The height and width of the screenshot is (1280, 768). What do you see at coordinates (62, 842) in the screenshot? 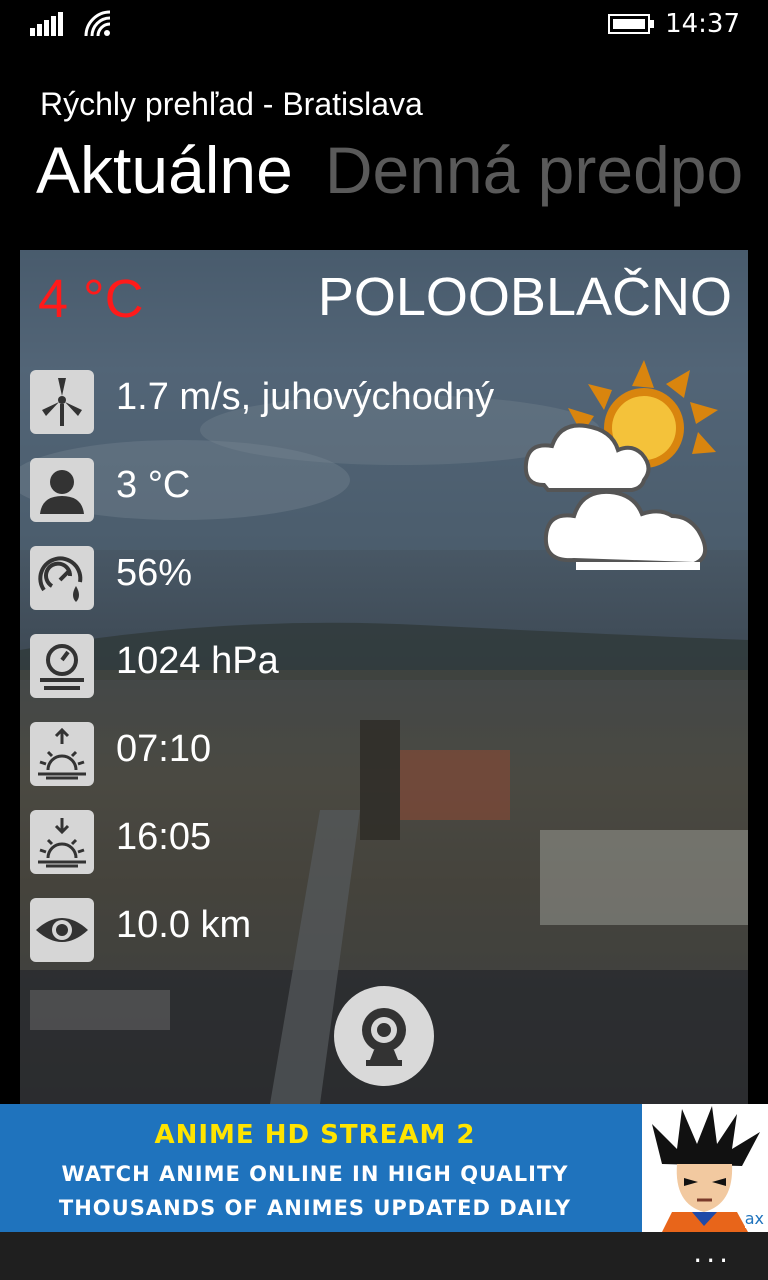
I see `sunset-icon` at bounding box center [62, 842].